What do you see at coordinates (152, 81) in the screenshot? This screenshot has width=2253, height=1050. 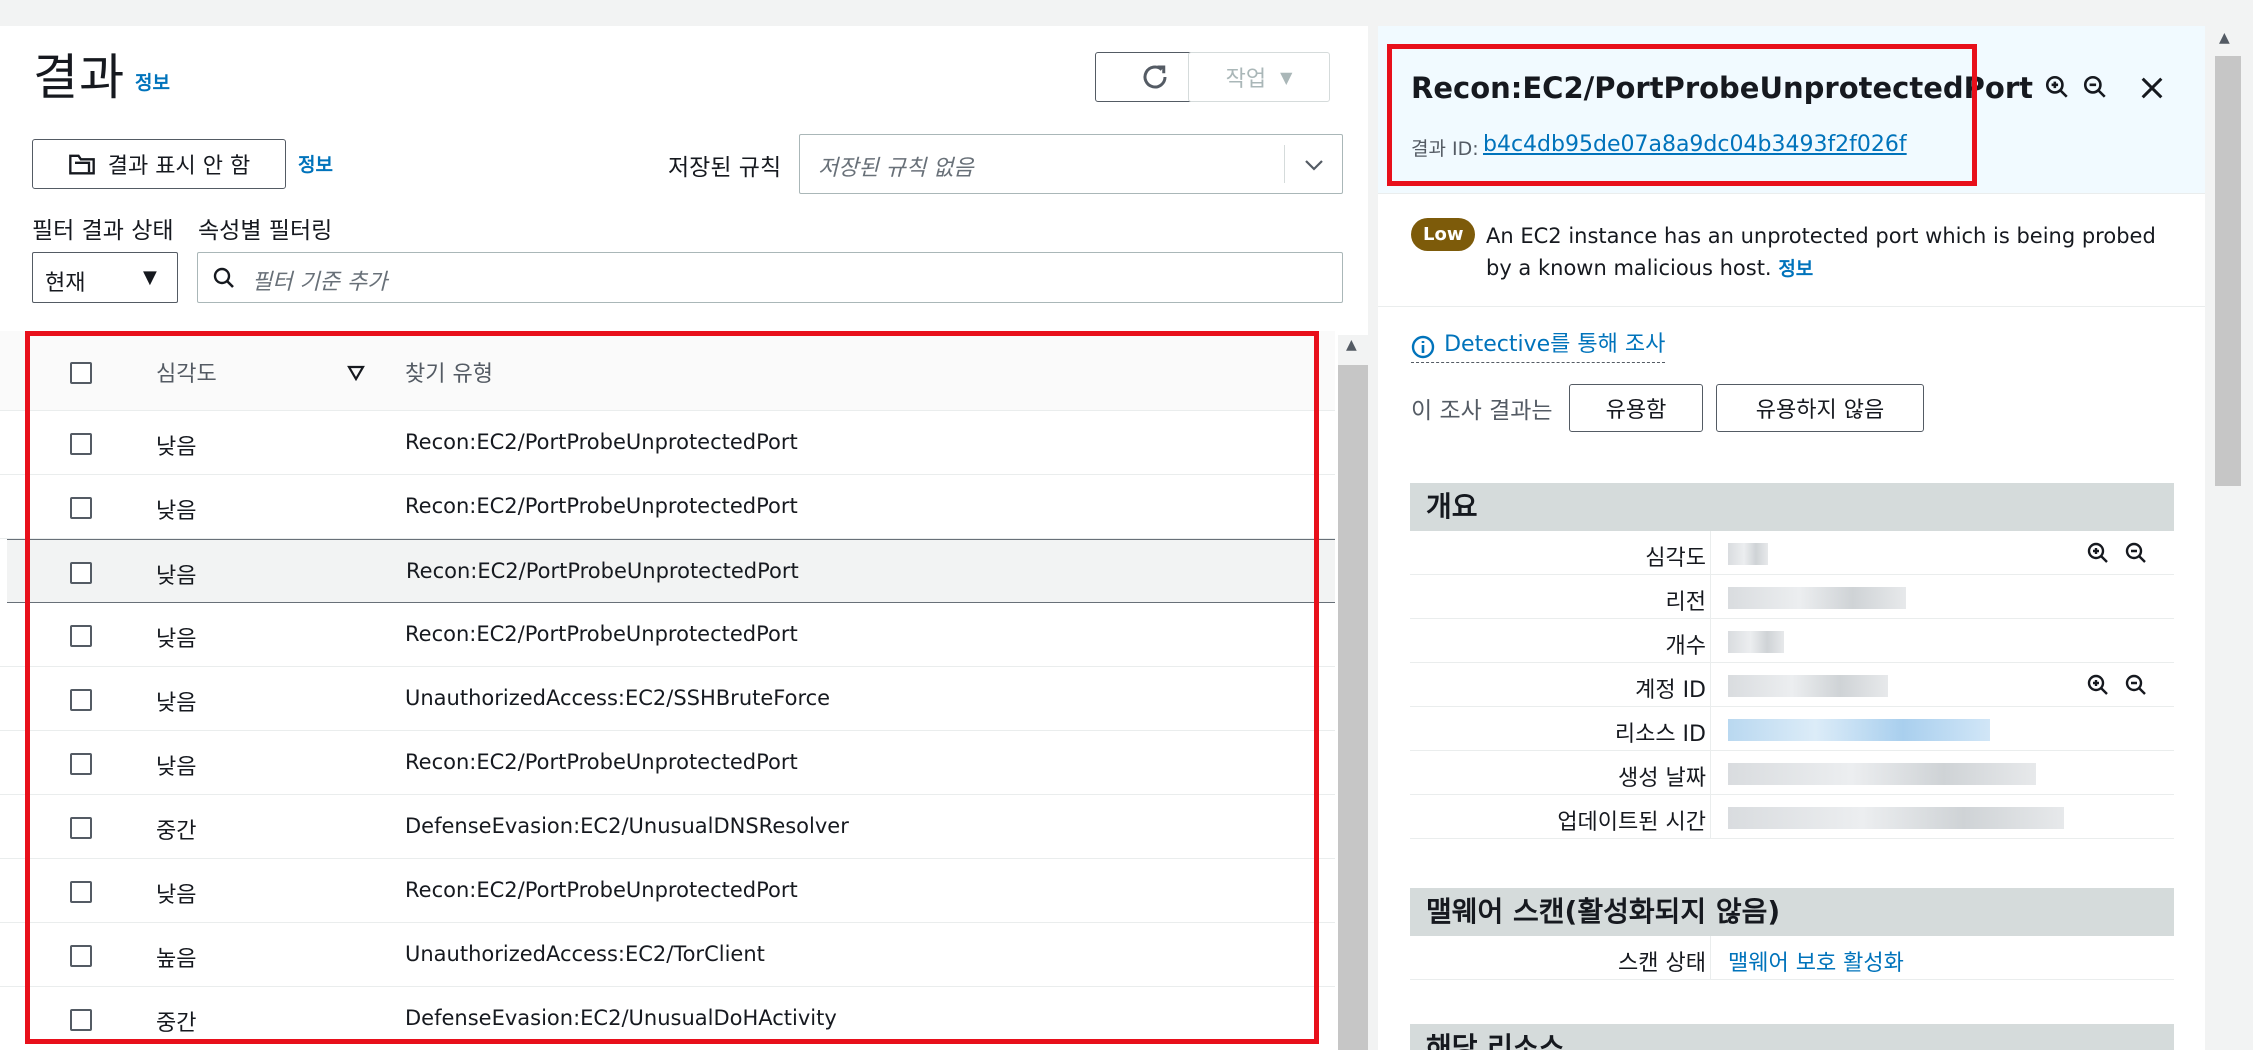 I see `title-info-link: 정보` at bounding box center [152, 81].